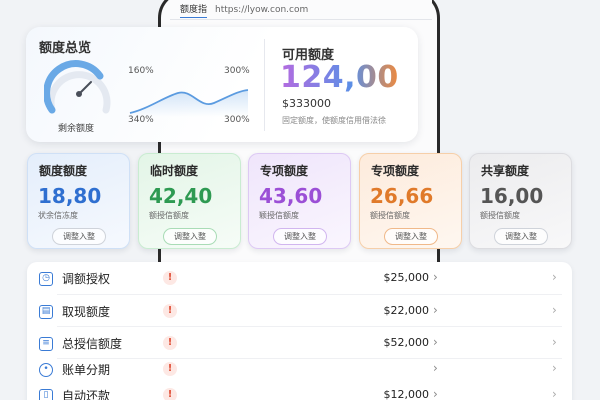 This screenshot has height=400, width=600. I want to click on trash-icon: ▯, so click(46, 394).